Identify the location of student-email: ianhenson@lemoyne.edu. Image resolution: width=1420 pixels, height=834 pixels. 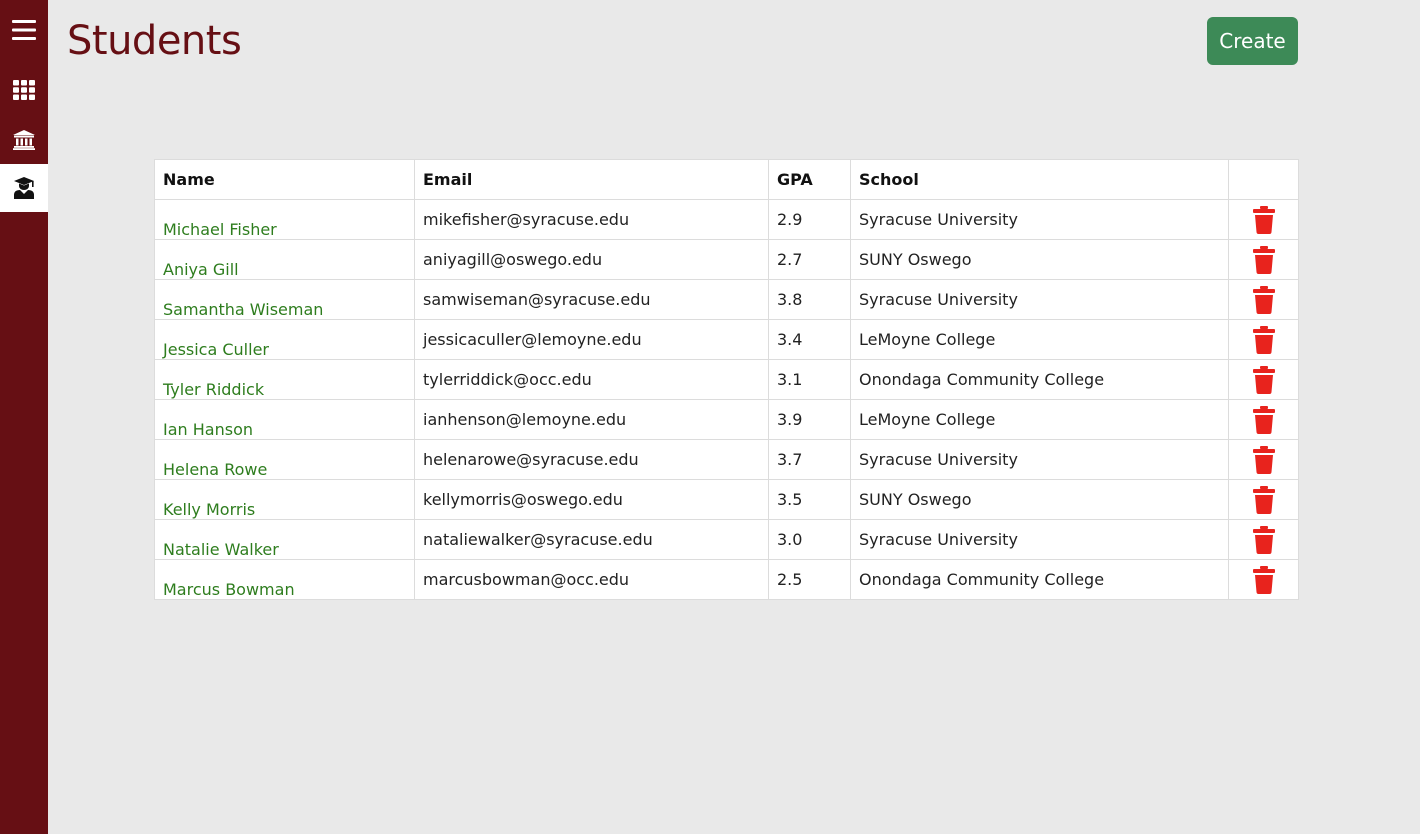
(591, 419).